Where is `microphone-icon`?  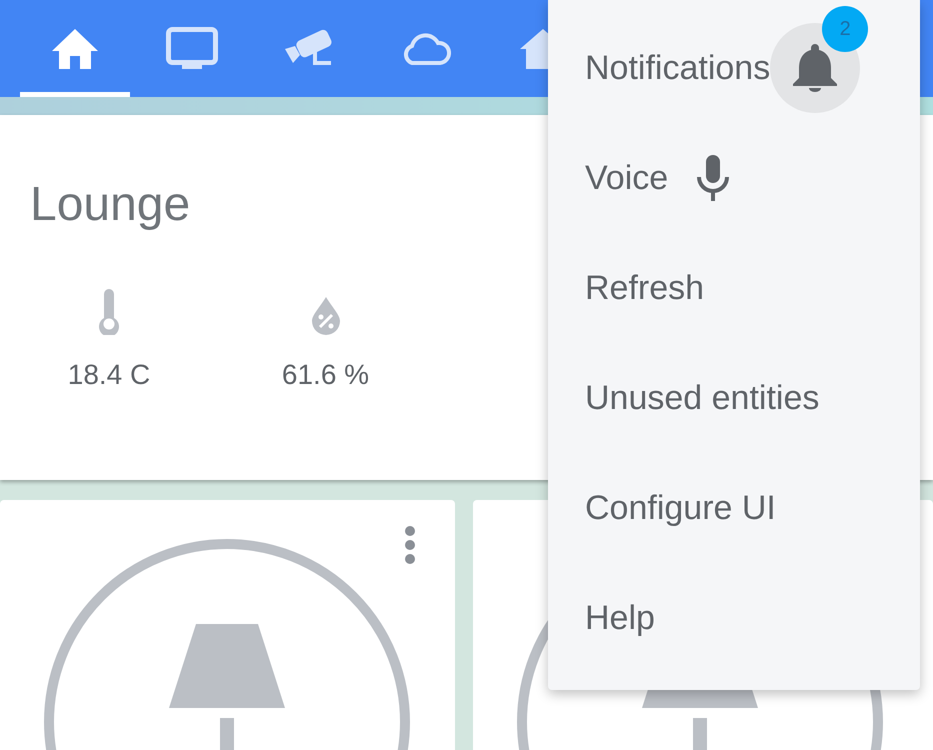
microphone-icon is located at coordinates (713, 178).